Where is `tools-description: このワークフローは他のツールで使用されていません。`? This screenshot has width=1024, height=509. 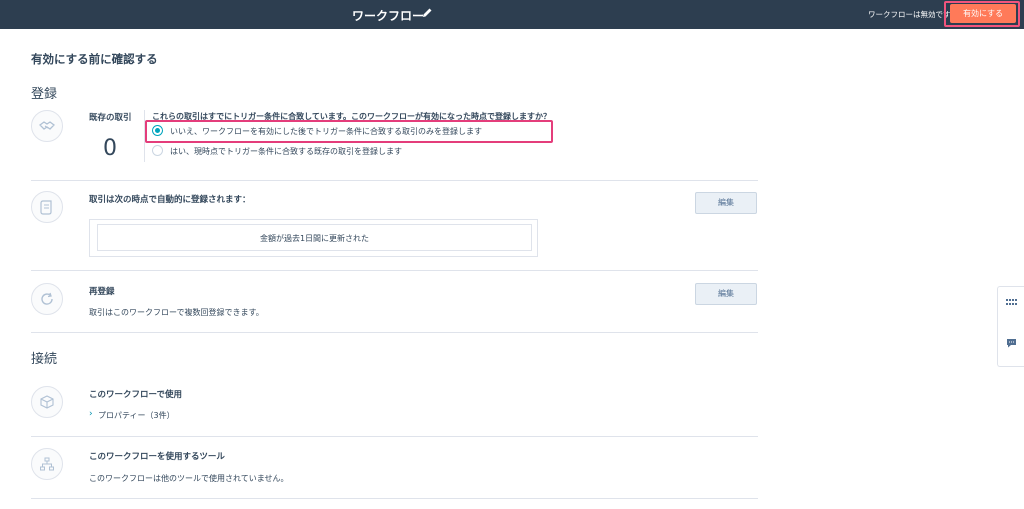 tools-description: このワークフローは他のツールで使用されていません。 is located at coordinates (189, 478).